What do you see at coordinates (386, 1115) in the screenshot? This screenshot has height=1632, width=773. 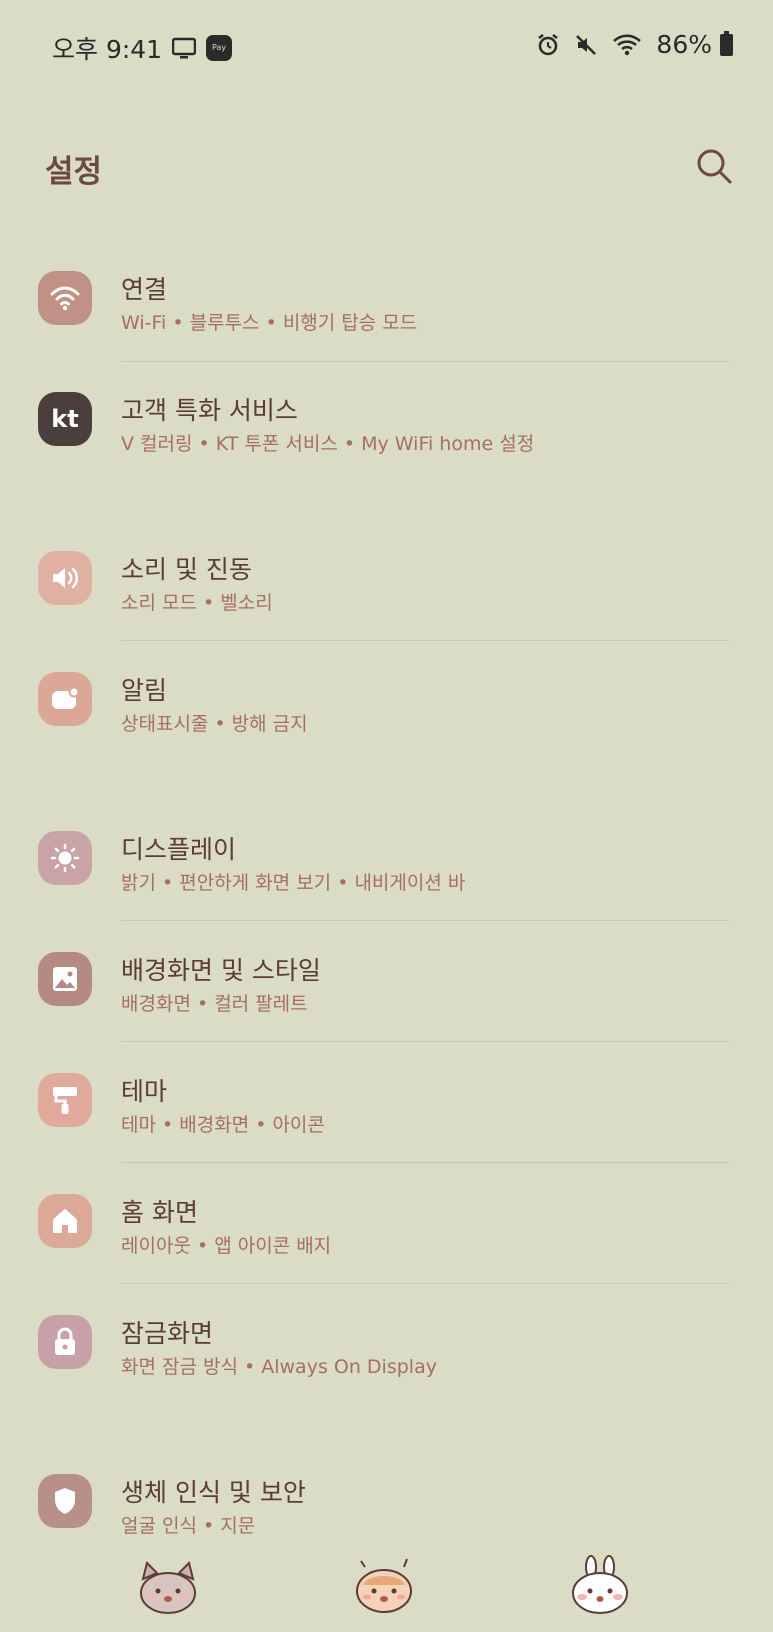 I see `settings-item-themes: 테마 테마 • 배경화면 • 아이콘` at bounding box center [386, 1115].